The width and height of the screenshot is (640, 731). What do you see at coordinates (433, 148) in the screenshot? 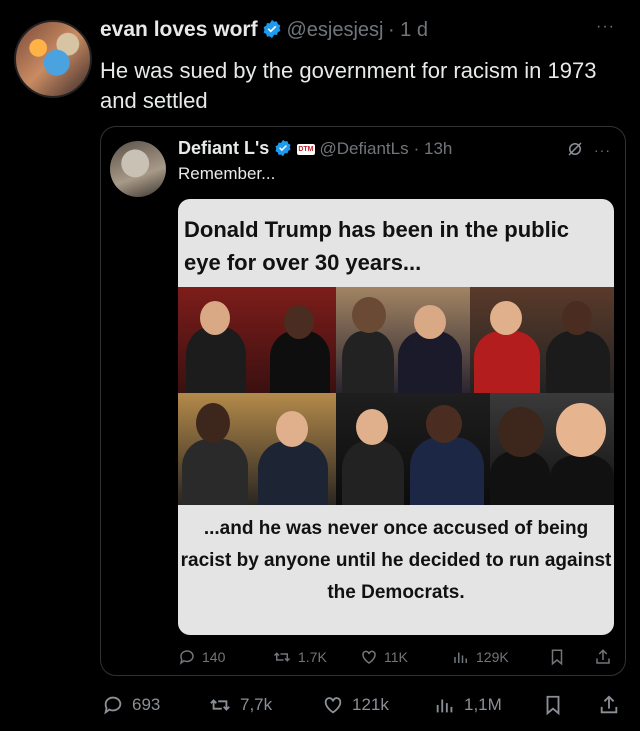
I see `quote-time: · 13h` at bounding box center [433, 148].